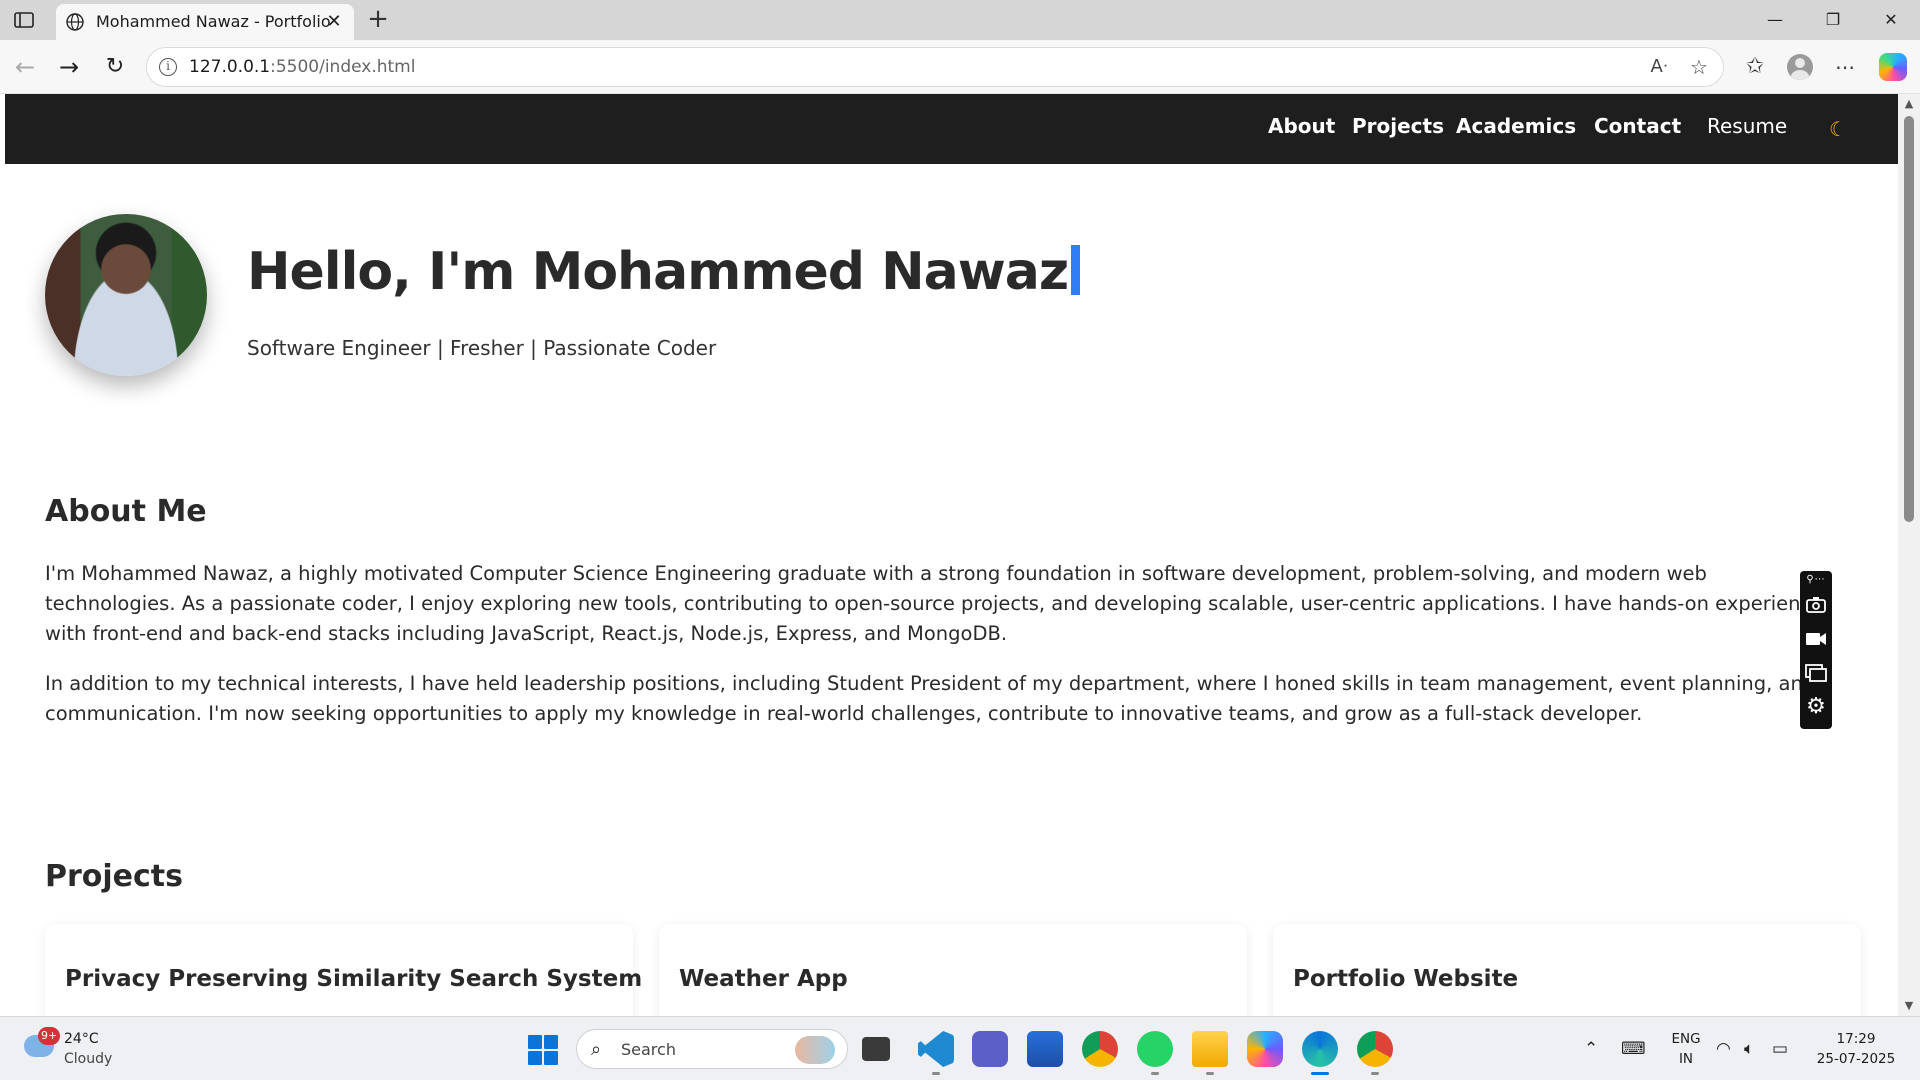 The image size is (1920, 1080). What do you see at coordinates (935, 67) in the screenshot?
I see `address-bar: i 127.0.0.1:5500/index.html Aᐧ ☆` at bounding box center [935, 67].